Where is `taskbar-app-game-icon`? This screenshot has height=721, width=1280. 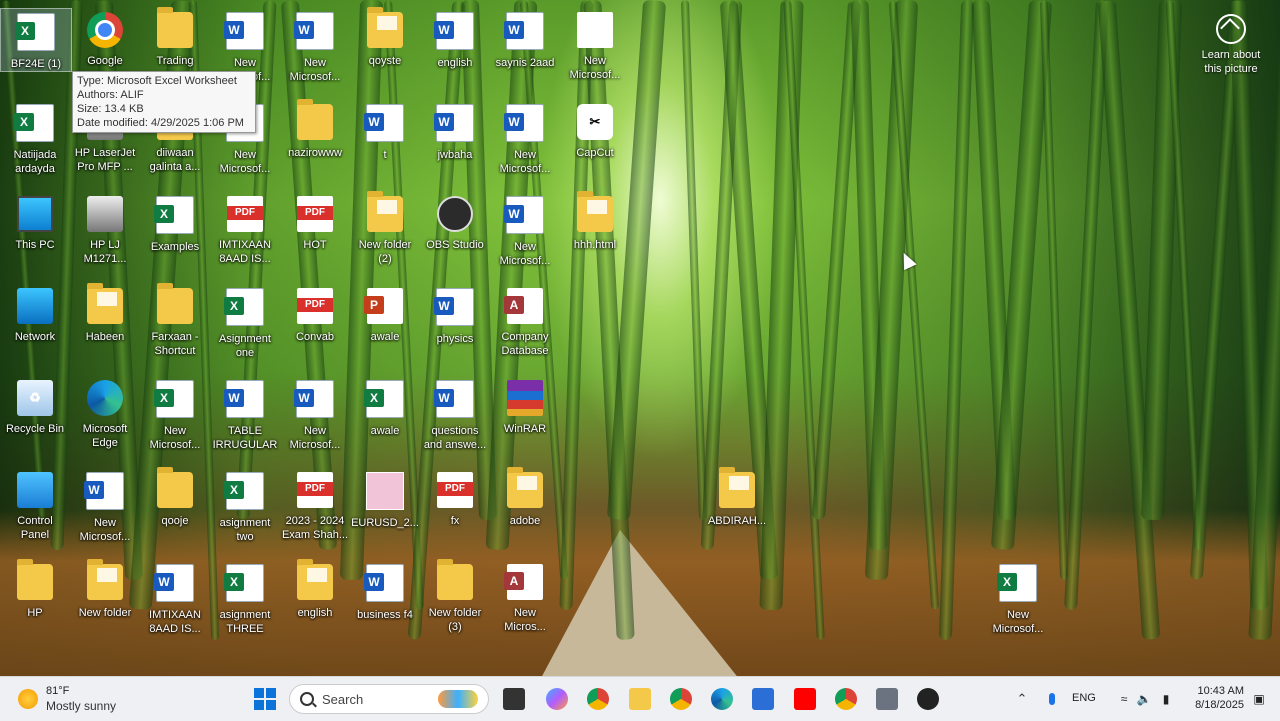
taskbar-app-game-icon is located at coordinates (928, 699).